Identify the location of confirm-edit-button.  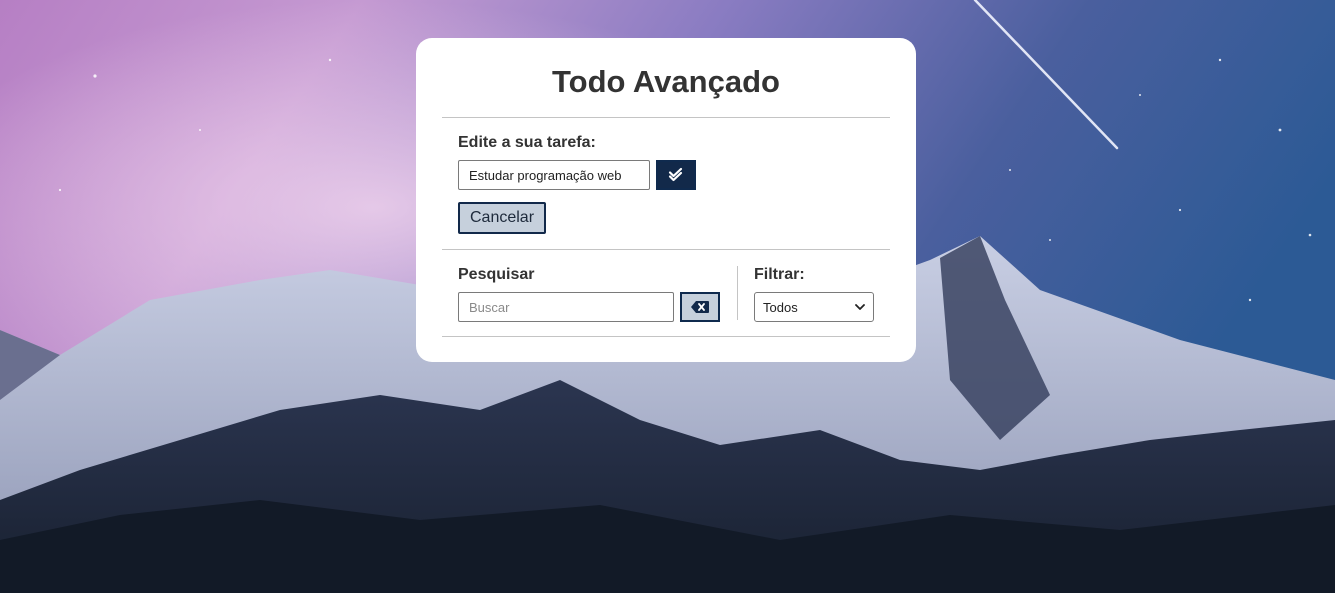
(676, 175).